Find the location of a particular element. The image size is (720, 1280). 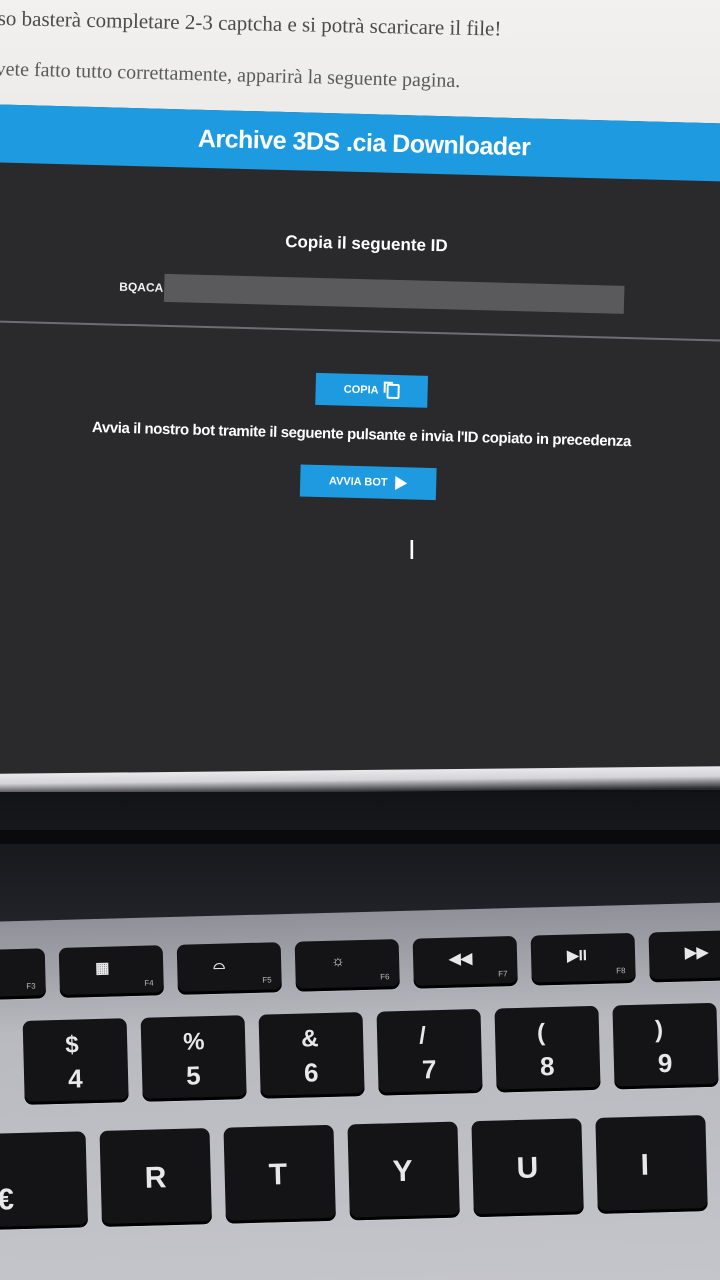

number-key-7: /7 is located at coordinates (429, 1052).